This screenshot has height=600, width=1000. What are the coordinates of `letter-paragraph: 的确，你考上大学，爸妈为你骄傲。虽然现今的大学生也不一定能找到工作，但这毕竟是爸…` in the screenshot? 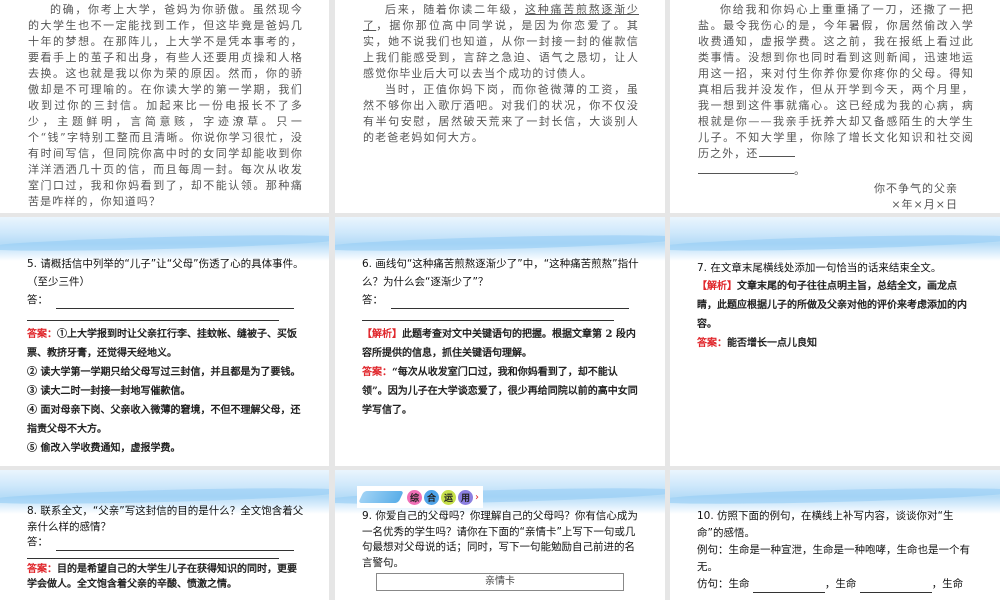 It's located at (165, 105).